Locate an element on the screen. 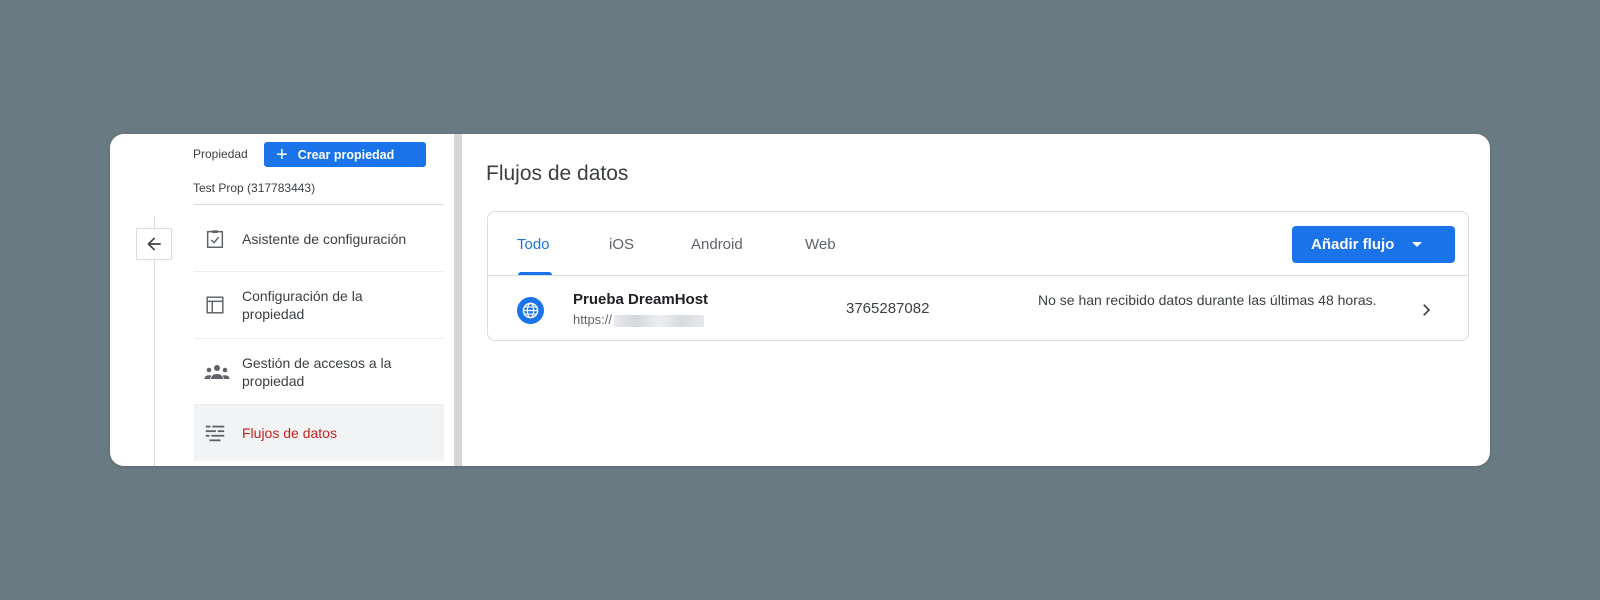 Image resolution: width=1600 pixels, height=600 pixels. nav-item-property-settings: Configuración de la propiedad is located at coordinates (319, 305).